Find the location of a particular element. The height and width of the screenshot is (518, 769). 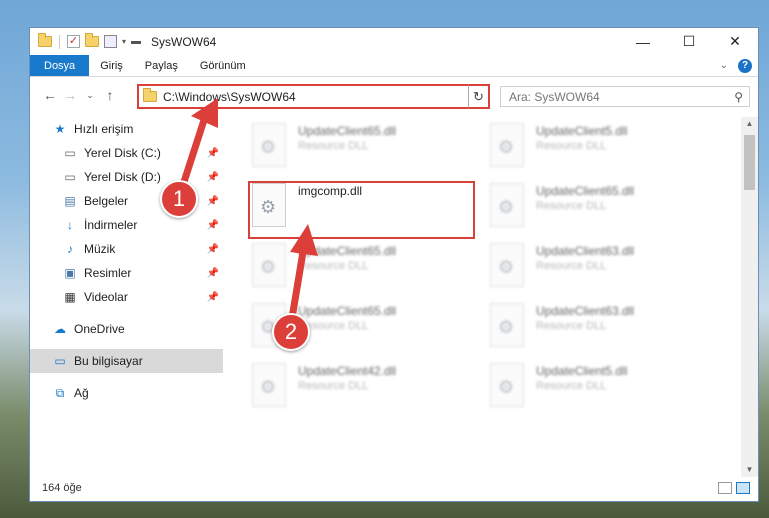

sidebar-item-network: ⧉ Ağ is located at coordinates (126, 393).